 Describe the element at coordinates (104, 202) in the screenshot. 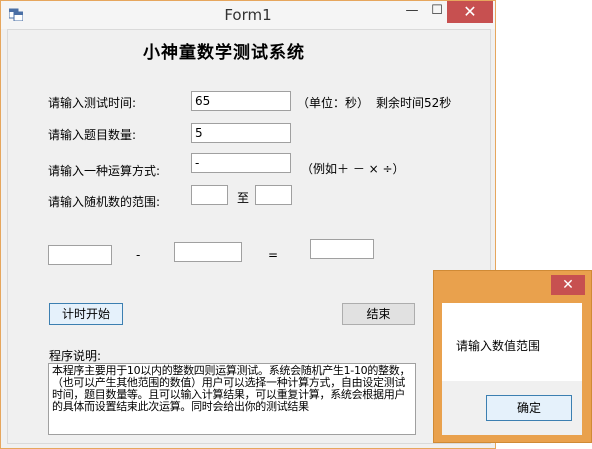

I see `range-label: 请输入随机数的范围:` at that location.